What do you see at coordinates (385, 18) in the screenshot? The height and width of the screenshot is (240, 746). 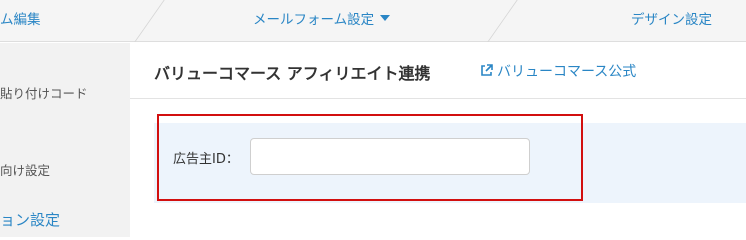 I see `caret-down-icon` at bounding box center [385, 18].